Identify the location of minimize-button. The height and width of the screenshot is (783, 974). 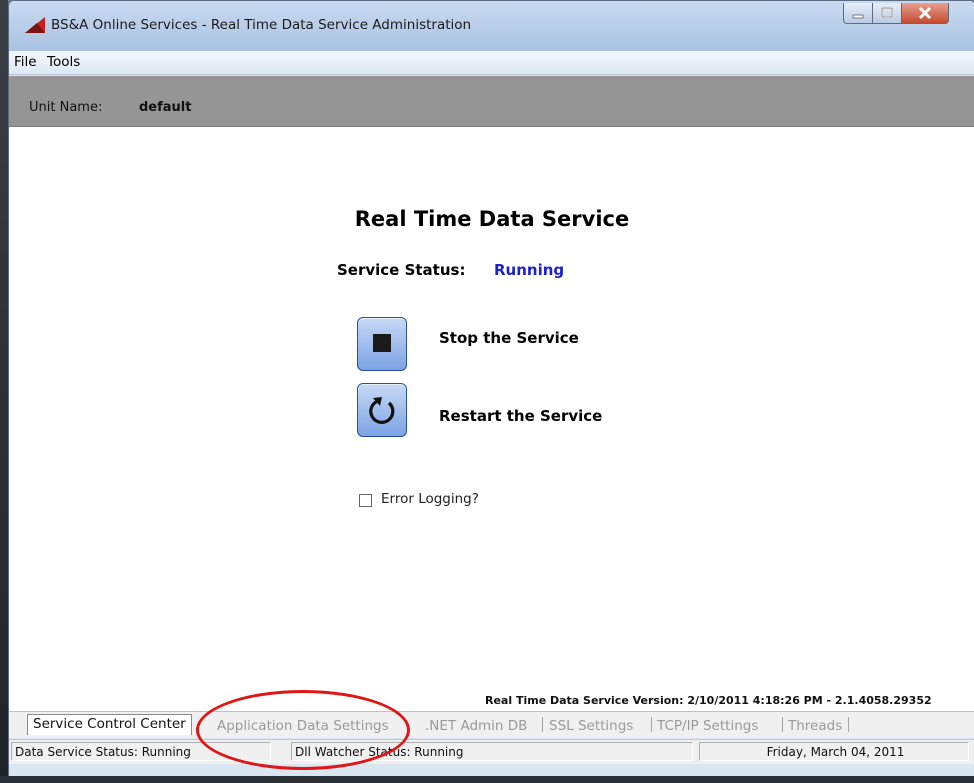
(858, 13).